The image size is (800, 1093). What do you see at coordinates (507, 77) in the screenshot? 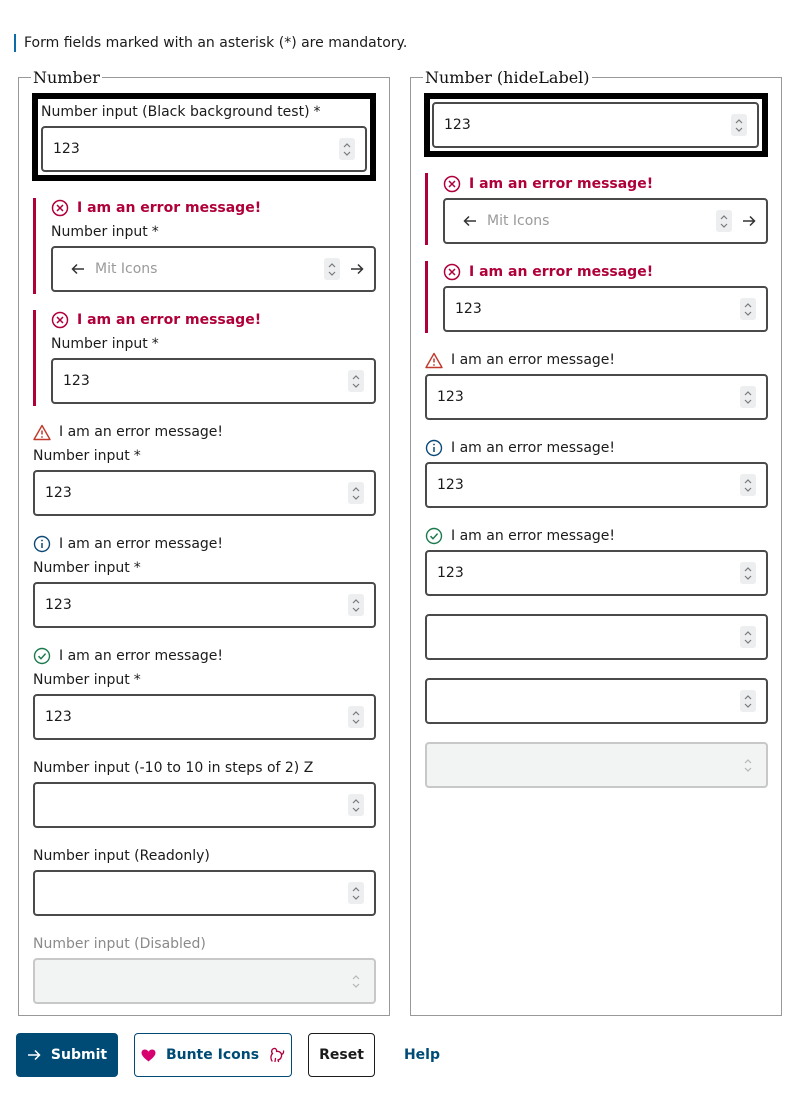
I see `fieldset-legend: Number (hideLabel)` at bounding box center [507, 77].